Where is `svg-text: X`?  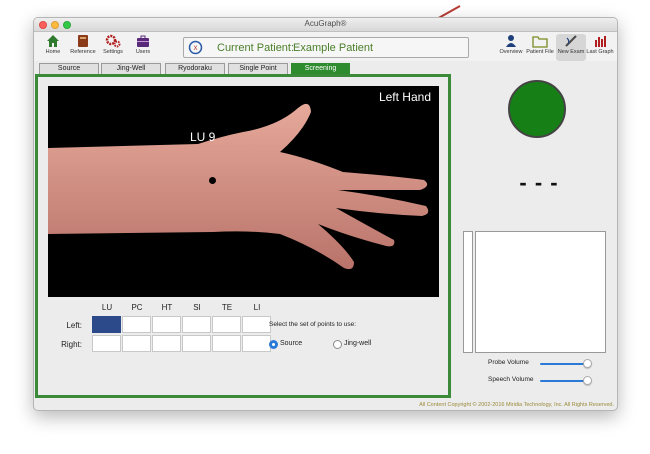
svg-text: X is located at coordinates (195, 49).